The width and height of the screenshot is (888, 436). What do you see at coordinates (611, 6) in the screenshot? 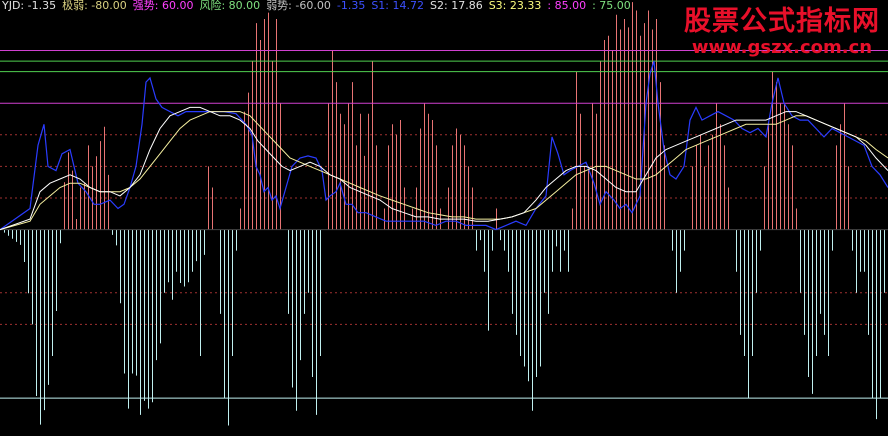
I see `legend-item: : 75.00` at bounding box center [611, 6].